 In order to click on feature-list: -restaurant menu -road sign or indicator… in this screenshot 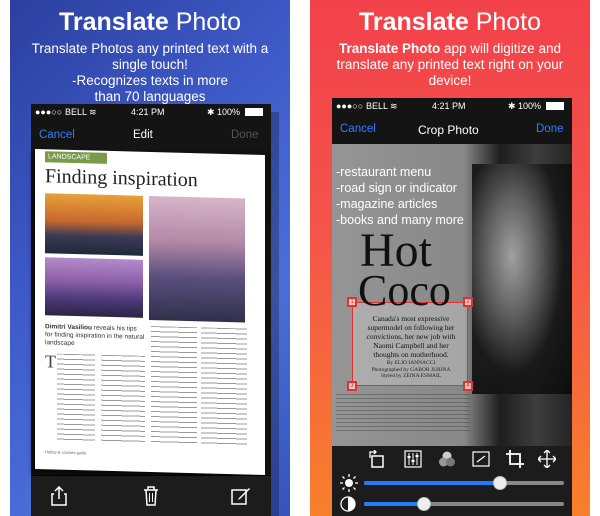, I will do `click(400, 196)`.